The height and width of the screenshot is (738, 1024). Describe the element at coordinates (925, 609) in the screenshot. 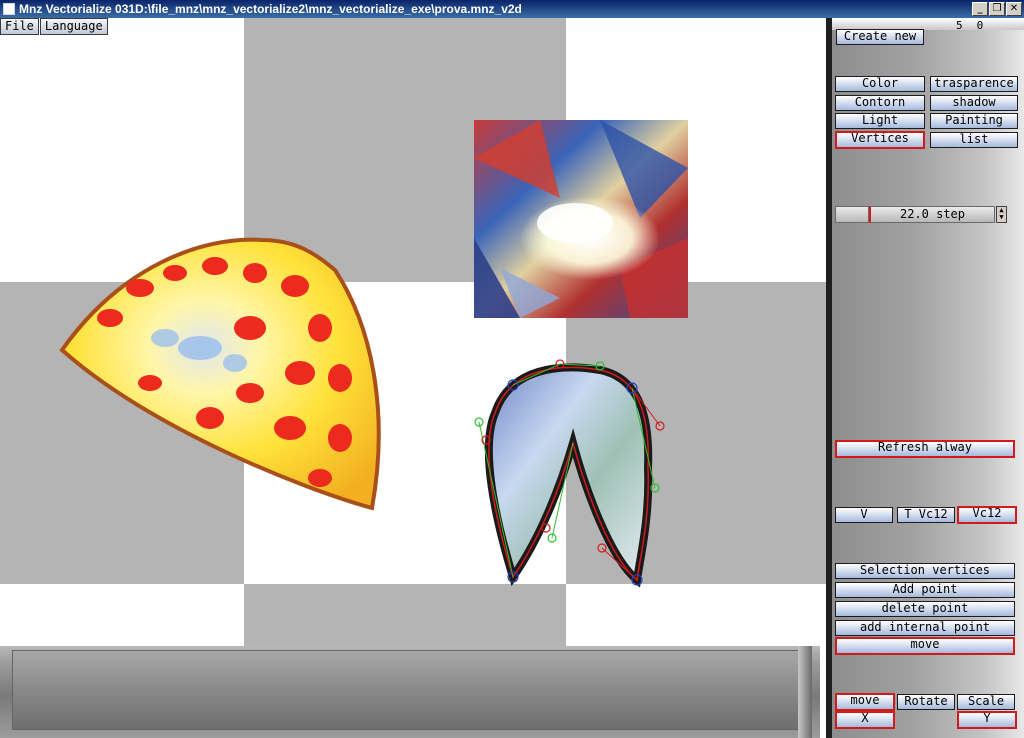

I see `delete-point-button: delete point` at that location.